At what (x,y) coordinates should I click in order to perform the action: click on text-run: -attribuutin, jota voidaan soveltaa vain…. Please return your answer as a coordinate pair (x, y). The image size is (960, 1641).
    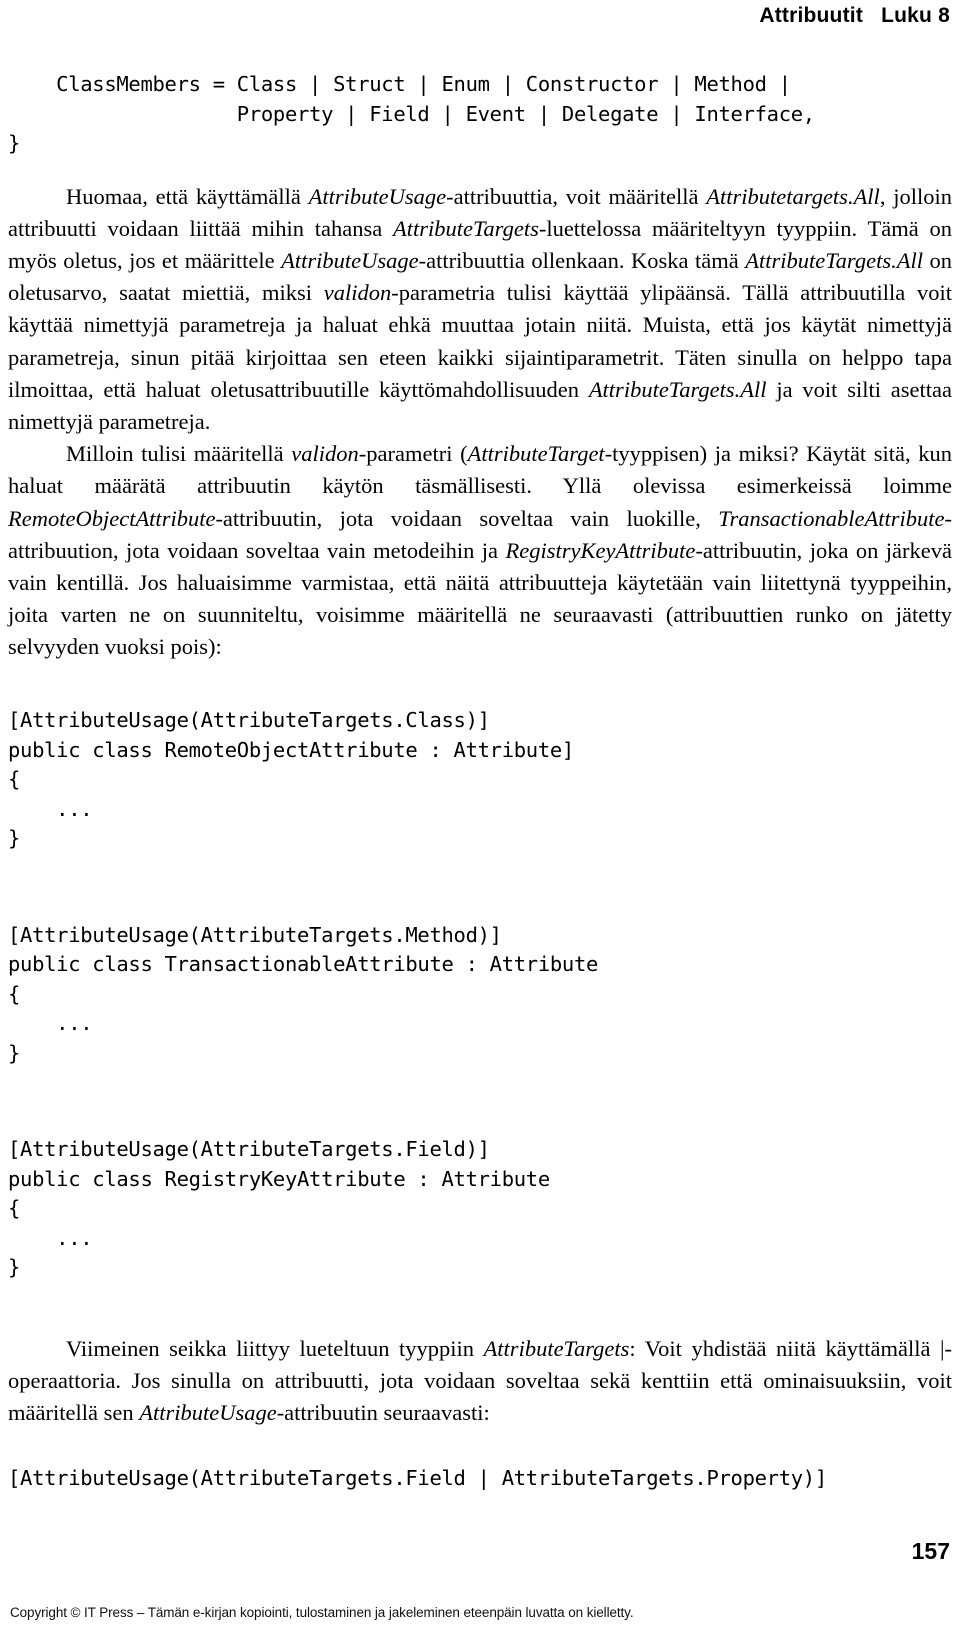
    Looking at the image, I should click on (467, 518).